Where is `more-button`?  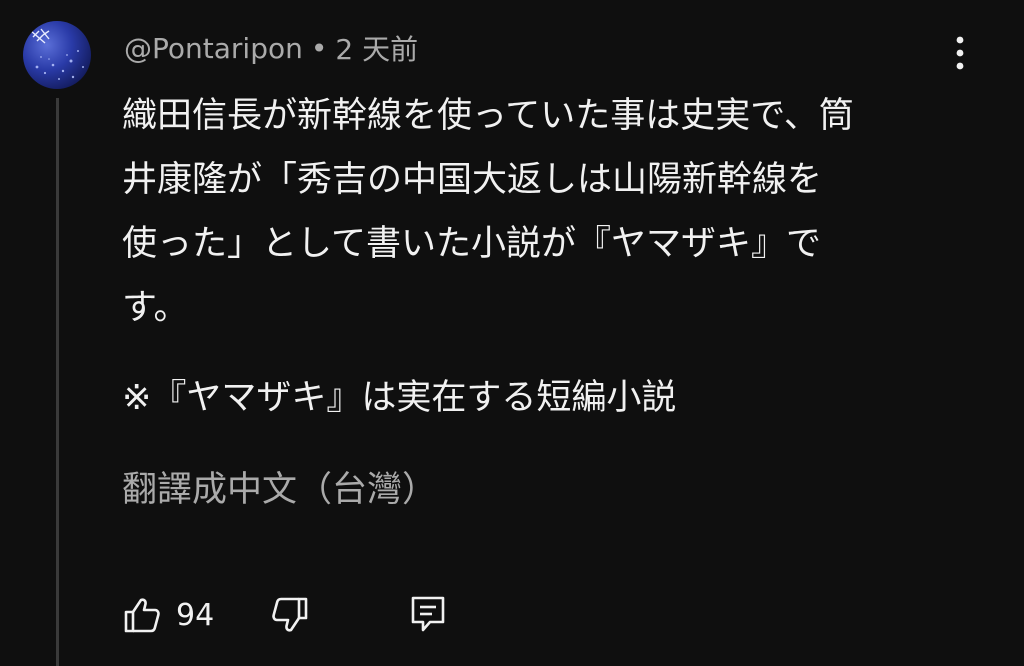
more-button is located at coordinates (960, 53).